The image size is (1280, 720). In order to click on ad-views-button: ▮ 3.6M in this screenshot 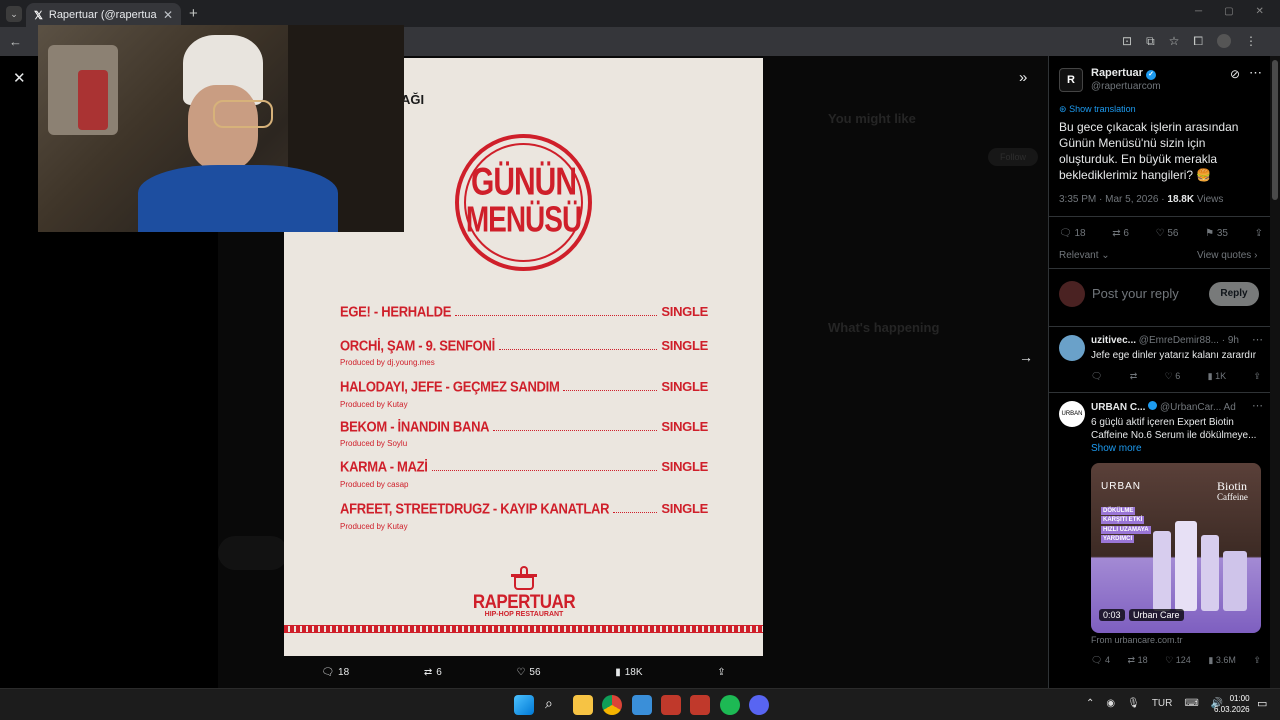, I will do `click(1221, 660)`.